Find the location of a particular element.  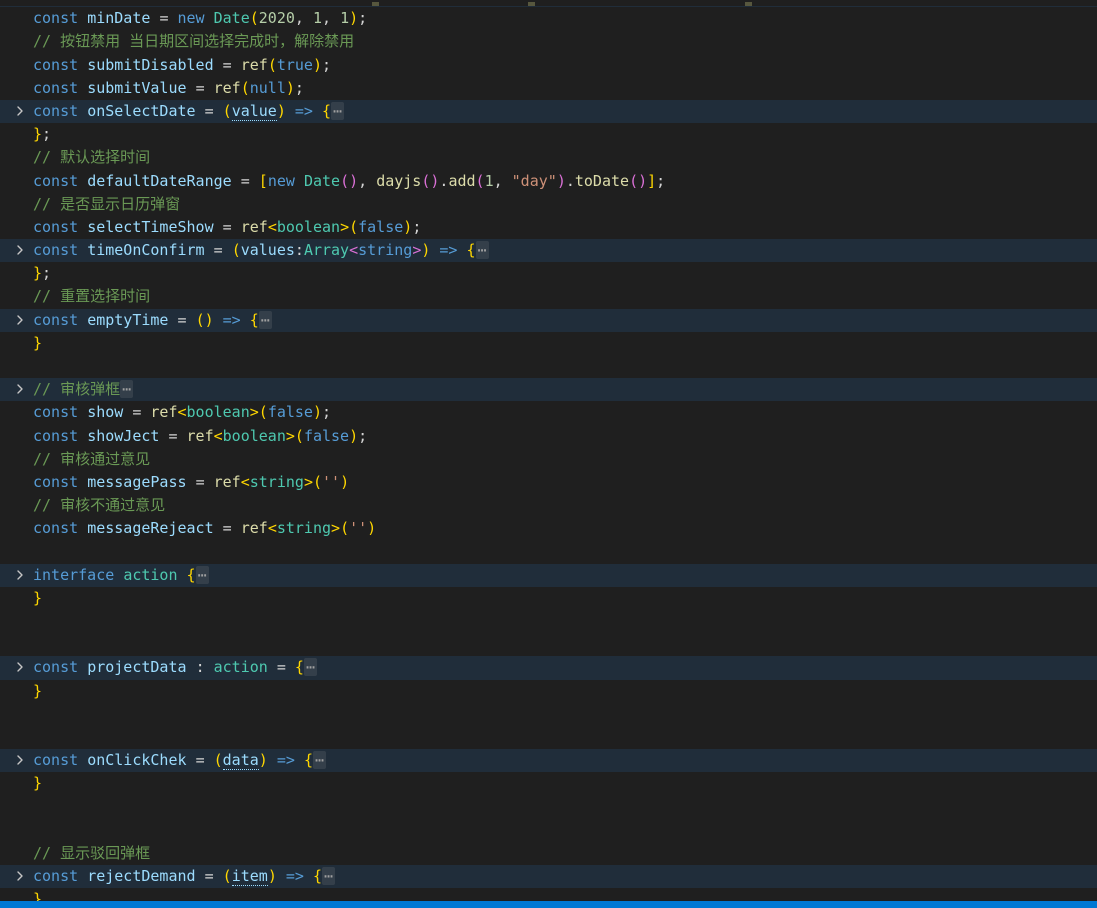

token-pp: ( is located at coordinates (345, 180).